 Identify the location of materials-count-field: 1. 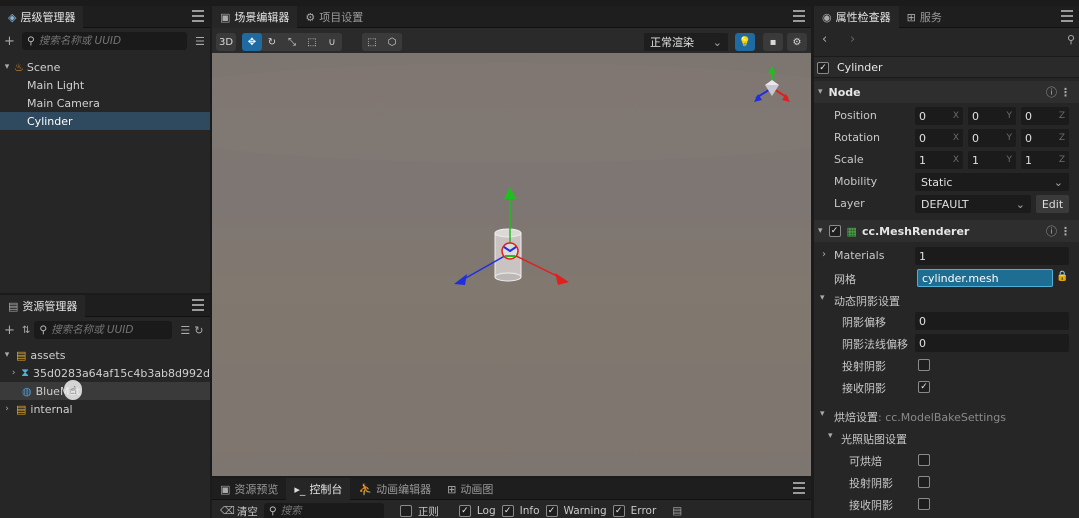
(992, 256).